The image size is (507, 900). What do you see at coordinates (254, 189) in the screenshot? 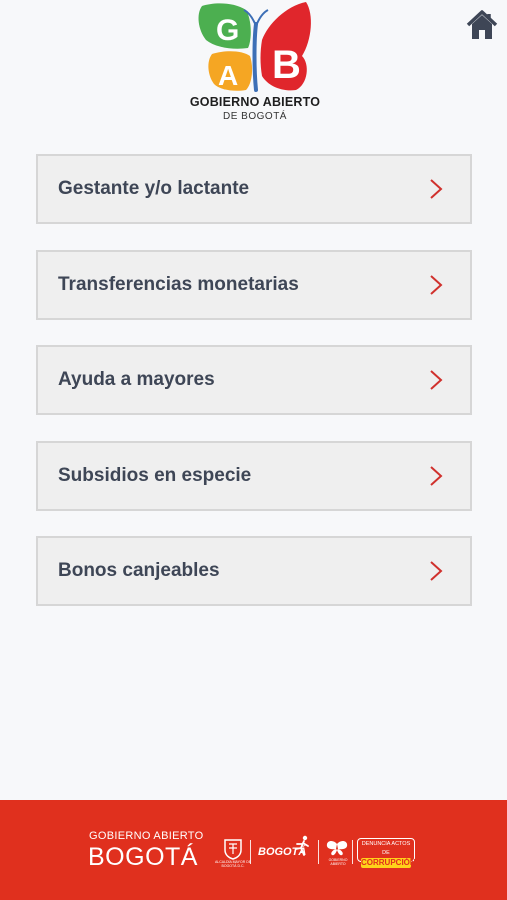
I see `menu-item-gestante: Gestante y/o lactante` at bounding box center [254, 189].